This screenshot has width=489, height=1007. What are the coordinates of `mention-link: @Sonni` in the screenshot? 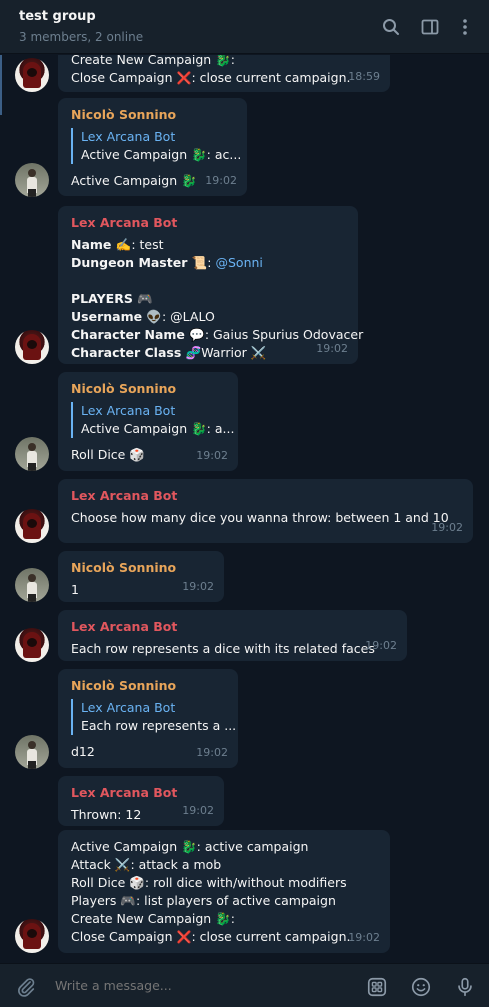 It's located at (238, 262).